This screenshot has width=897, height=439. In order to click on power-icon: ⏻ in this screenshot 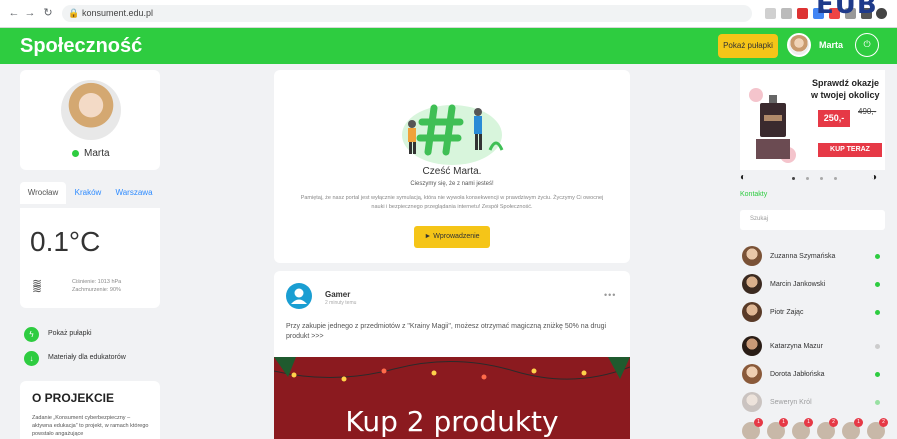, I will do `click(867, 45)`.